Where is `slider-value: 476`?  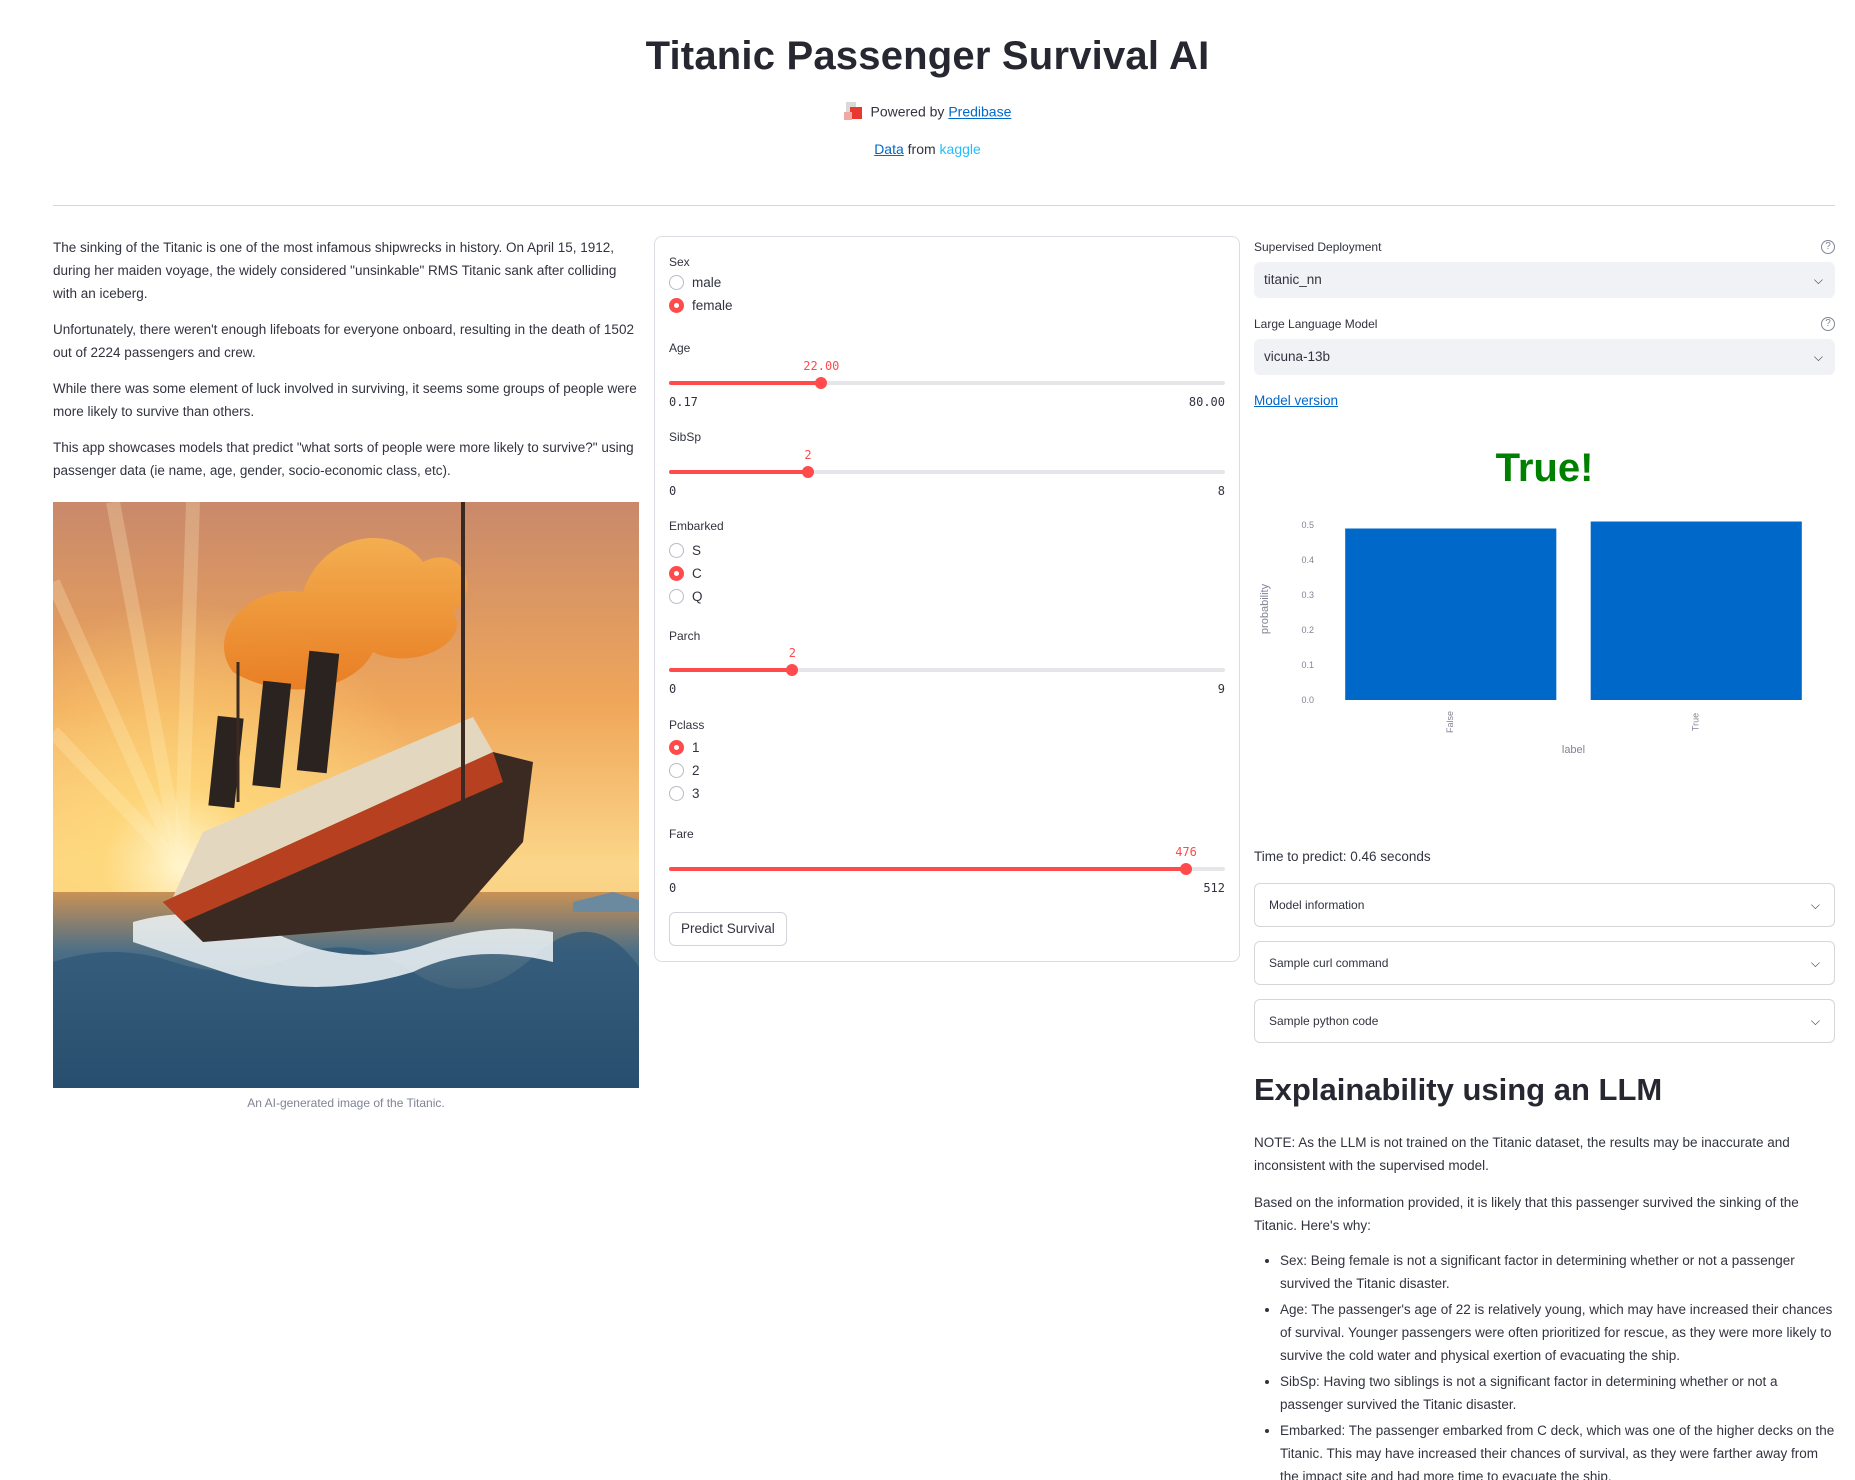
slider-value: 476 is located at coordinates (1186, 852).